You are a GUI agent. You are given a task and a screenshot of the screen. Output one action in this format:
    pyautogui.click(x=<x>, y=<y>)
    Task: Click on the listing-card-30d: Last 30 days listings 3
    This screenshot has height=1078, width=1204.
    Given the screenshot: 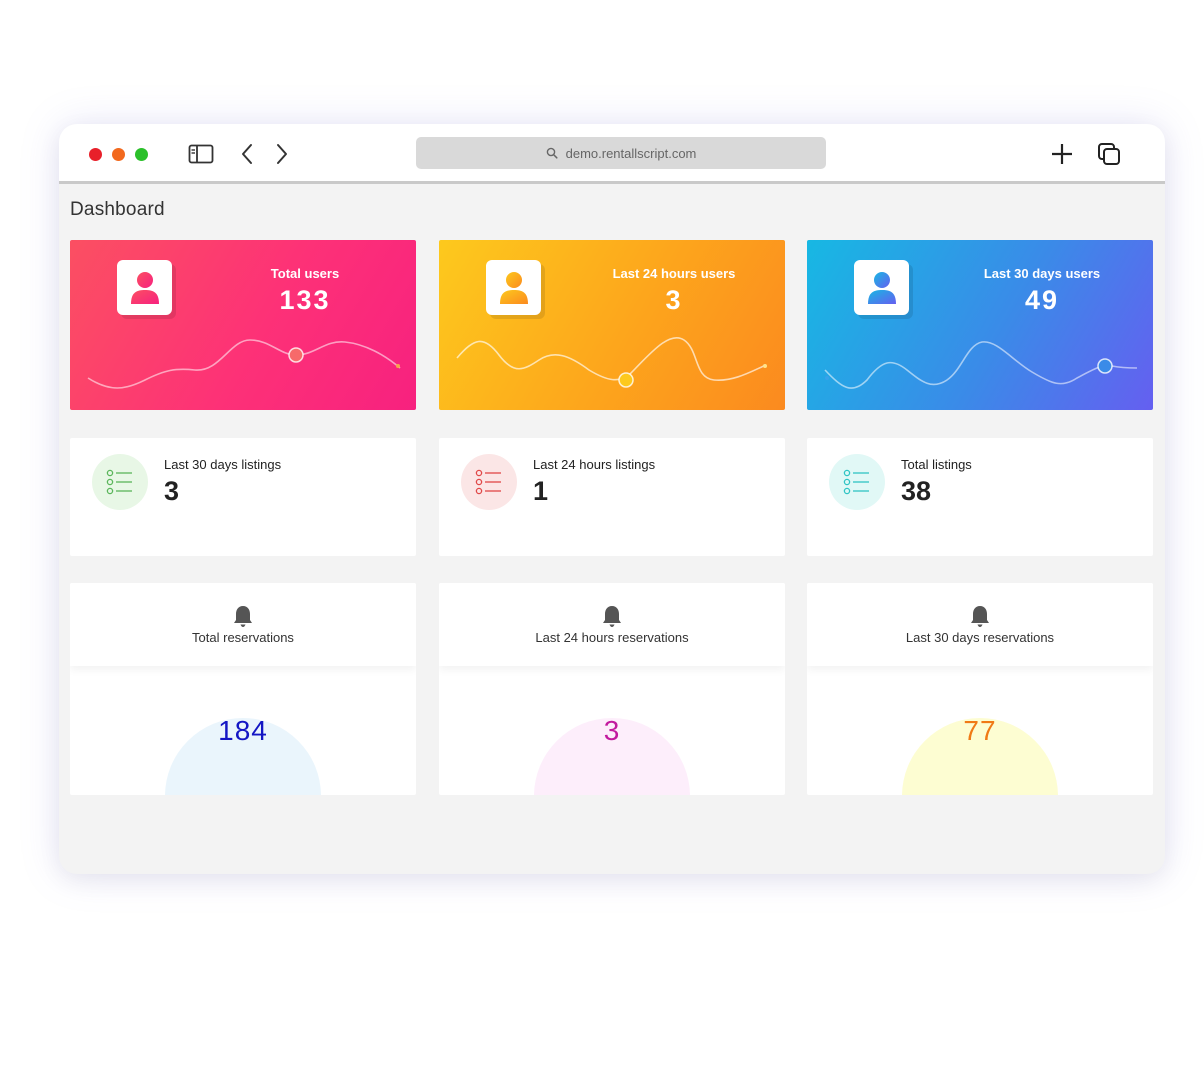 What is the action you would take?
    pyautogui.click(x=243, y=497)
    